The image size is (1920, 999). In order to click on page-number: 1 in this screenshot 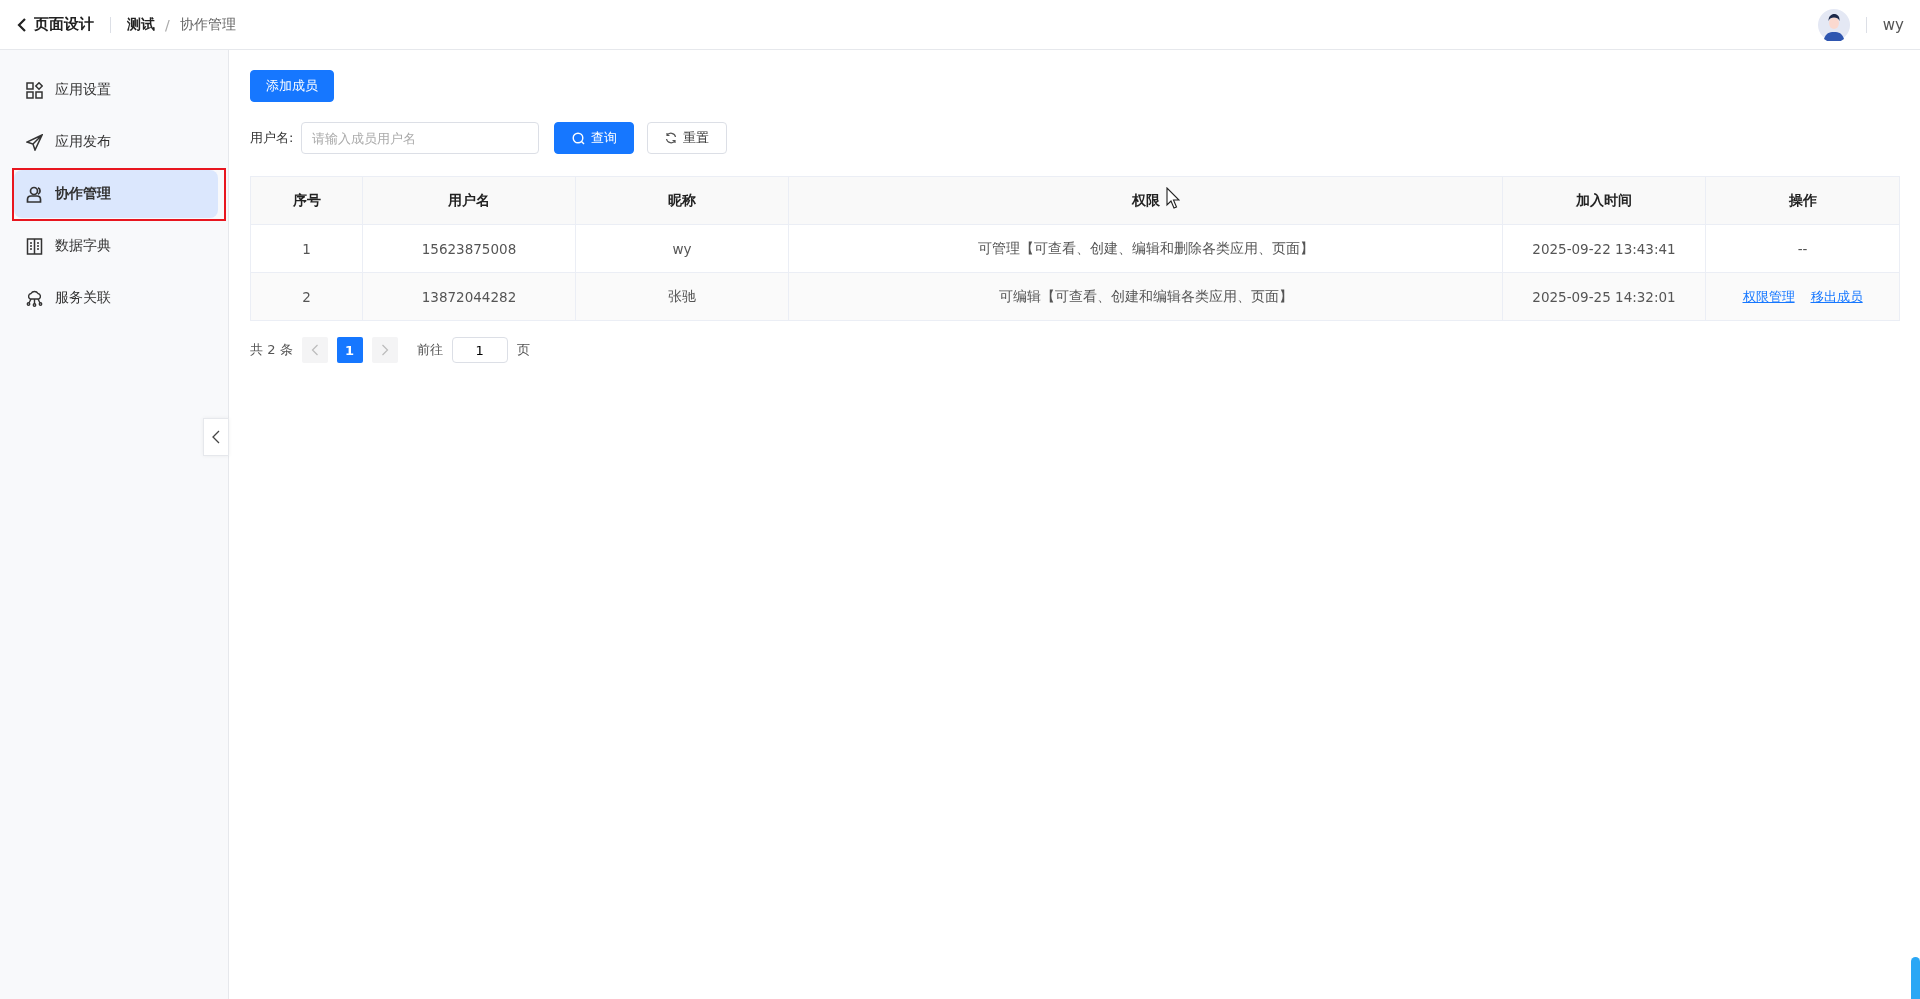, I will do `click(349, 350)`.